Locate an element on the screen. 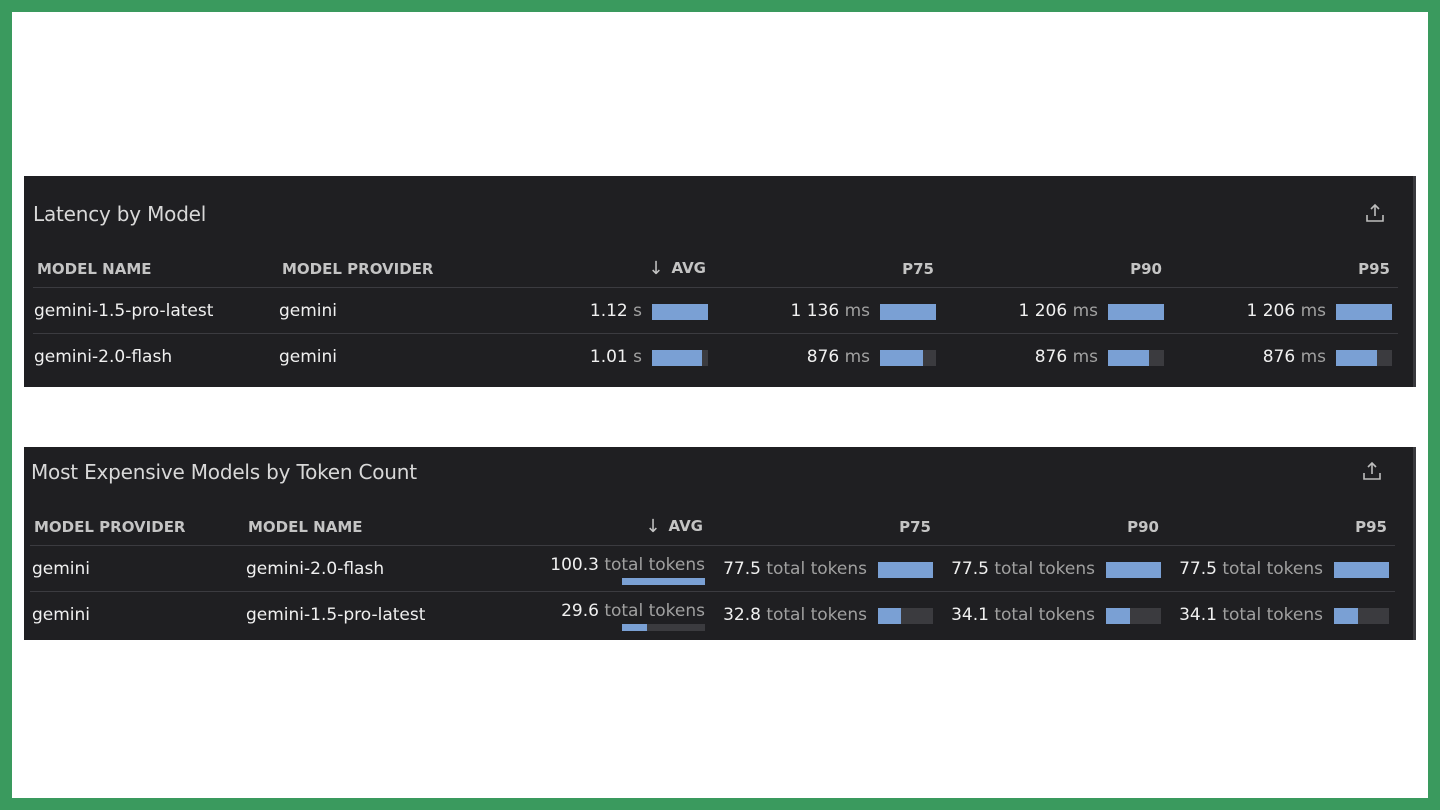  p75-cell: 77.5 total tokens is located at coordinates (795, 569).